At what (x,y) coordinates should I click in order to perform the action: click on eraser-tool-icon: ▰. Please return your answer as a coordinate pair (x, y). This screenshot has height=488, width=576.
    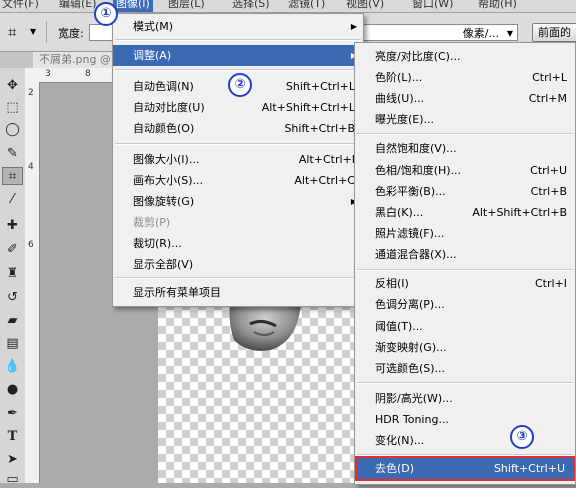
    Looking at the image, I should click on (12, 320).